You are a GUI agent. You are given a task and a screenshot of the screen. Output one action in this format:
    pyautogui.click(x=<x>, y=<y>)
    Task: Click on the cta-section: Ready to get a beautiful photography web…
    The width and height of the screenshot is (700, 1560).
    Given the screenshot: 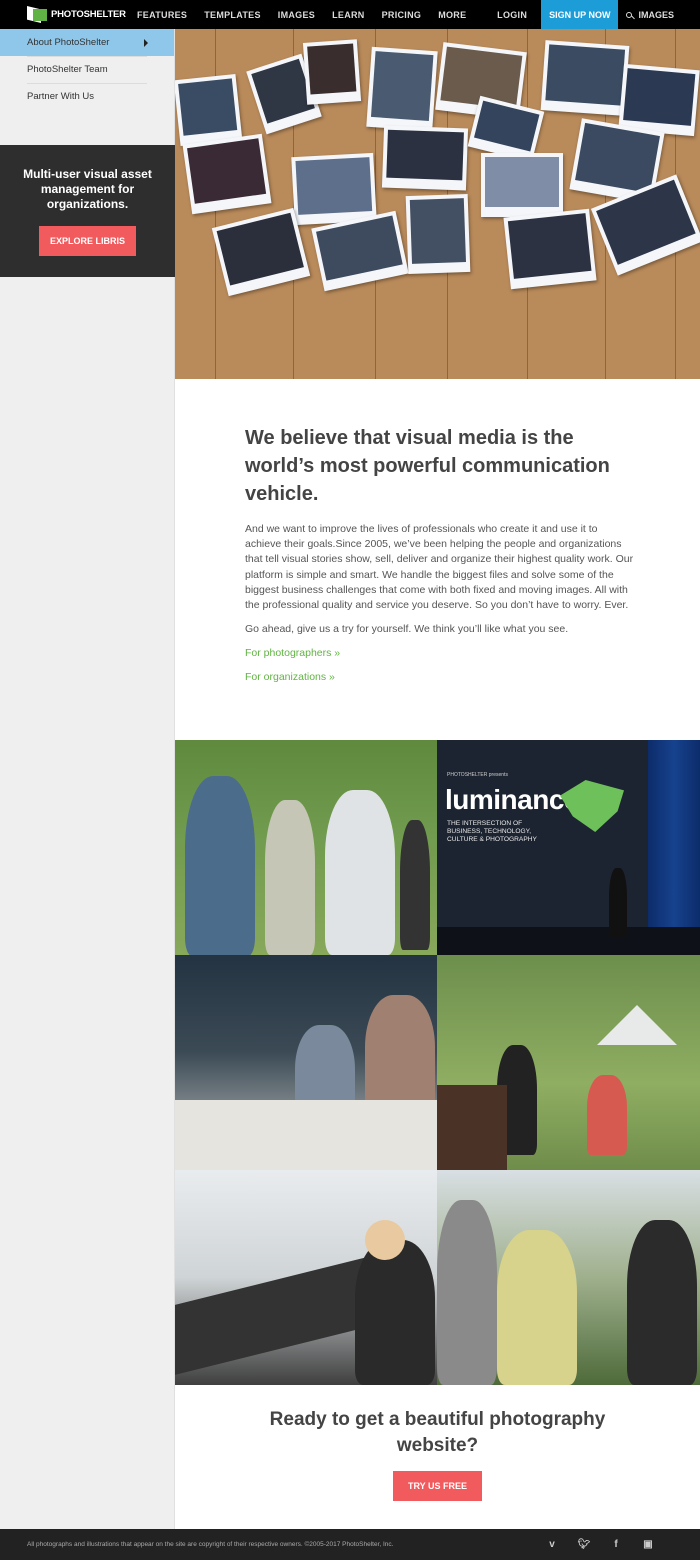 What is the action you would take?
    pyautogui.click(x=437, y=1443)
    